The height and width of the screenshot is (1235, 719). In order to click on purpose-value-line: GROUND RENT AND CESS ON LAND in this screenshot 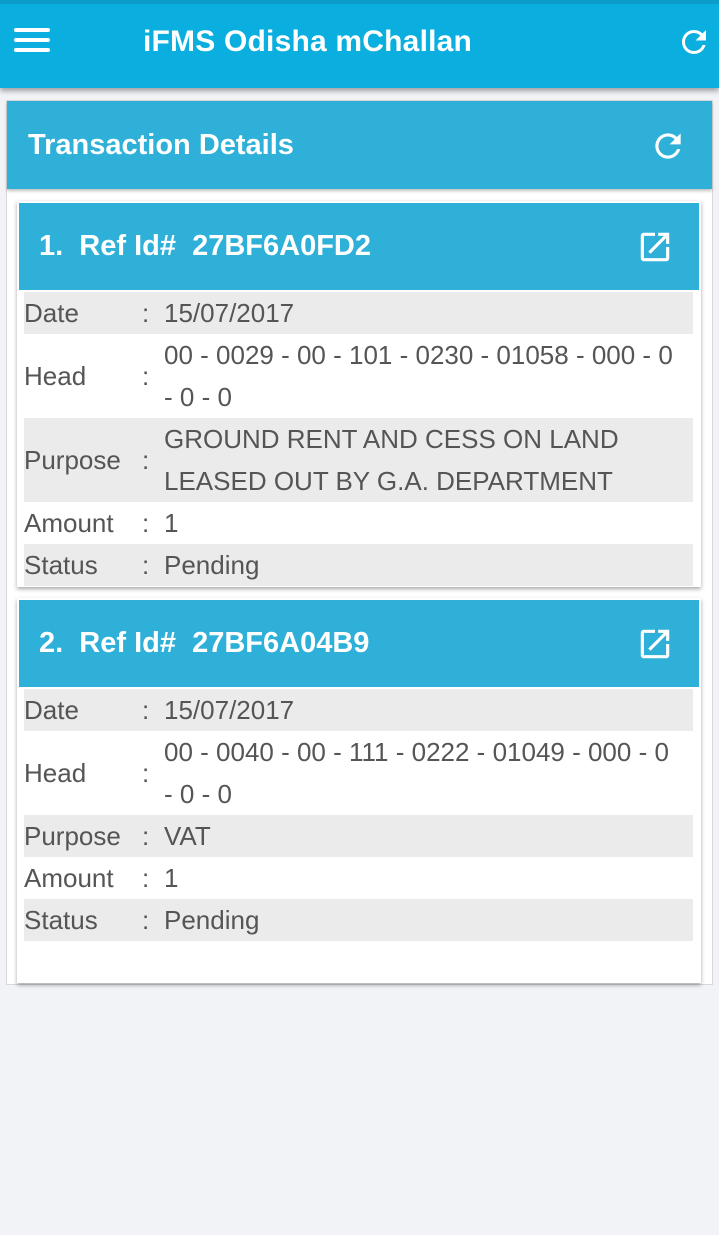, I will do `click(391, 439)`.